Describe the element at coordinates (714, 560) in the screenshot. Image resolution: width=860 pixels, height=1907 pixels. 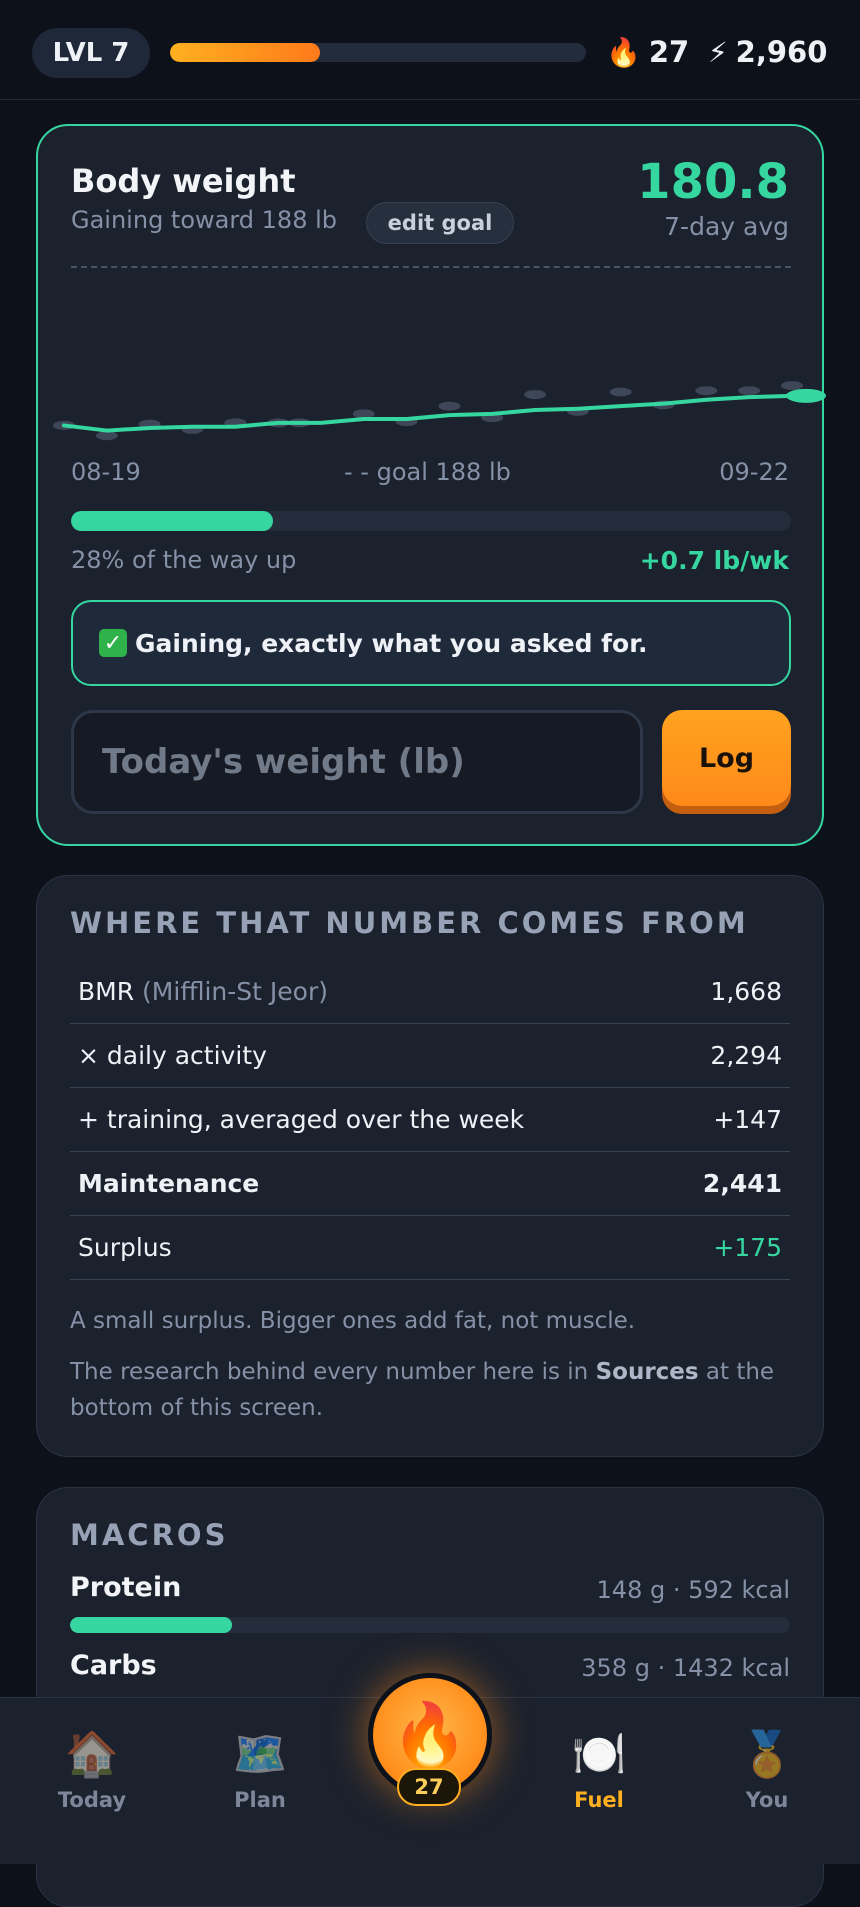
I see `weekly-rate: +0.7 lb/wk` at that location.